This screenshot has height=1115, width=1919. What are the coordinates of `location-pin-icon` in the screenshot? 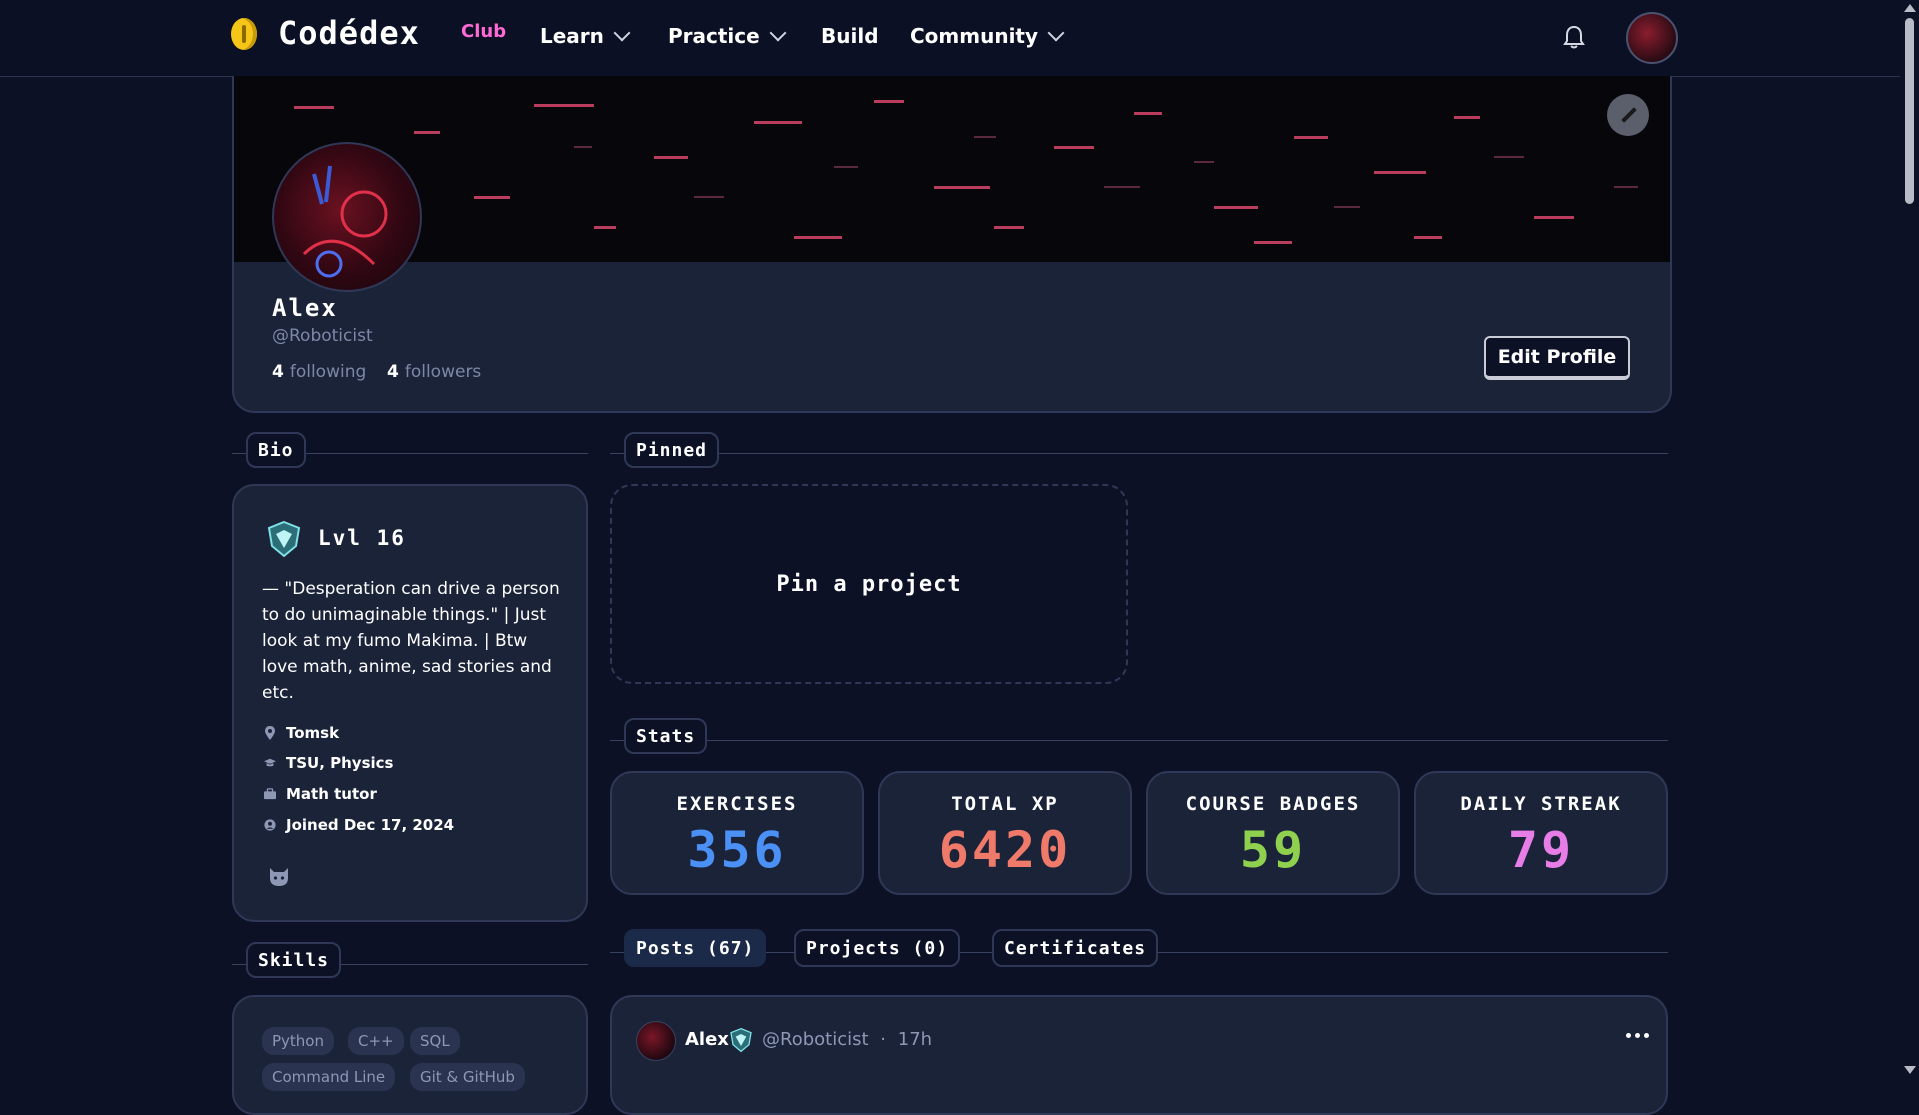 It's located at (270, 733).